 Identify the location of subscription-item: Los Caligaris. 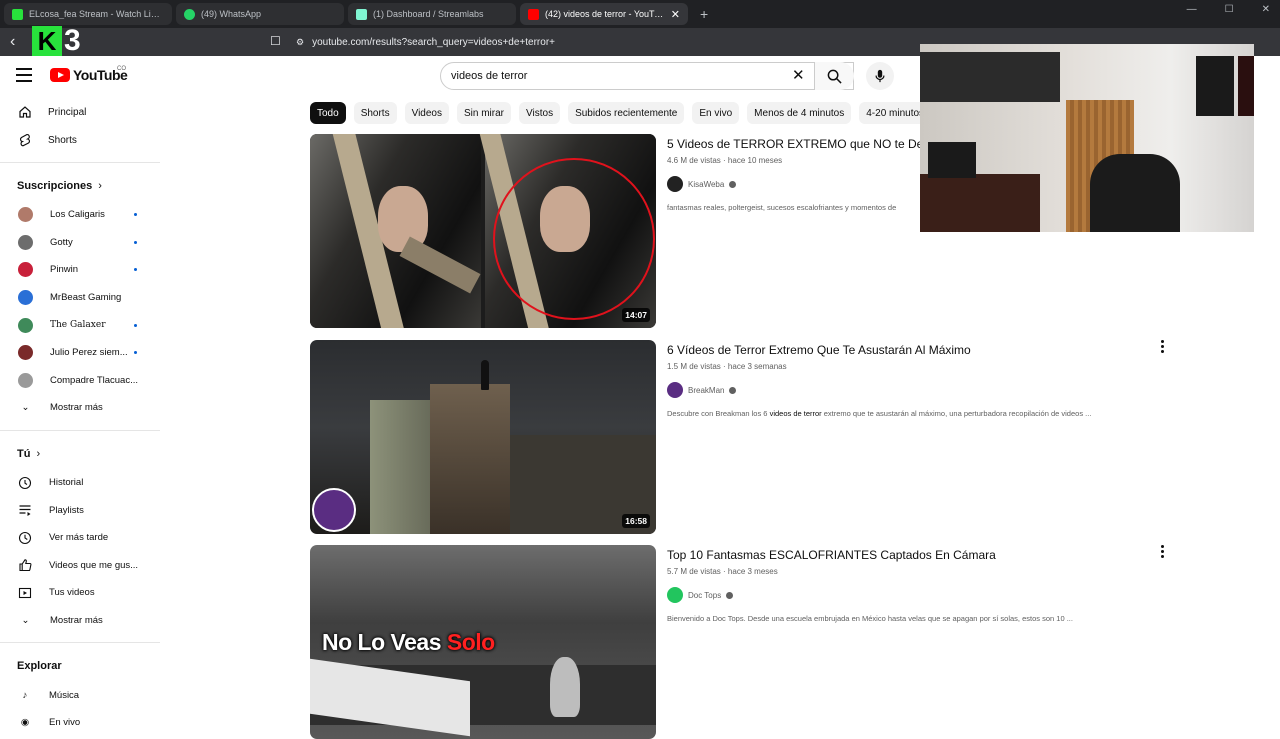
(80, 215).